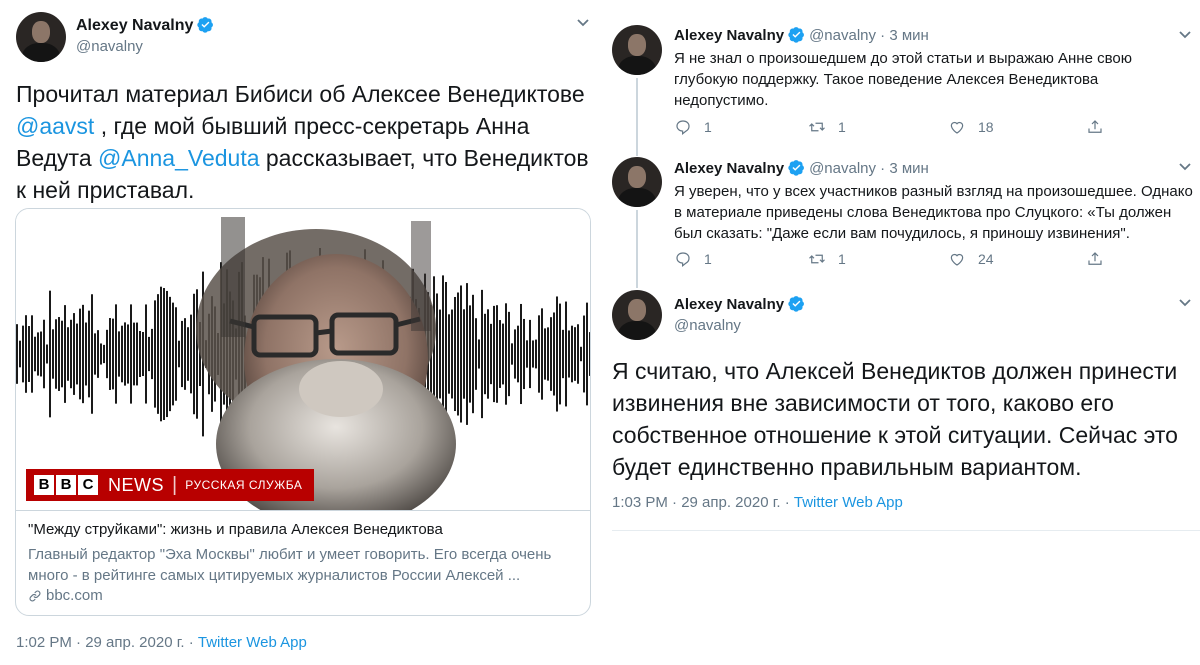 The image size is (1200, 665). Describe the element at coordinates (986, 259) in the screenshot. I see `like-count: 24` at that location.